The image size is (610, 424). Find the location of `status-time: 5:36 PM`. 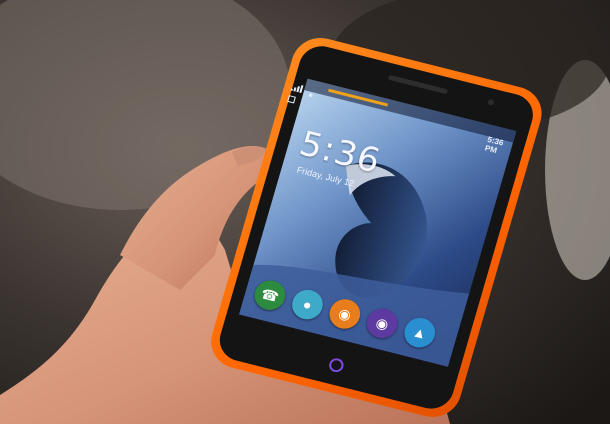

status-time: 5:36 PM is located at coordinates (494, 145).